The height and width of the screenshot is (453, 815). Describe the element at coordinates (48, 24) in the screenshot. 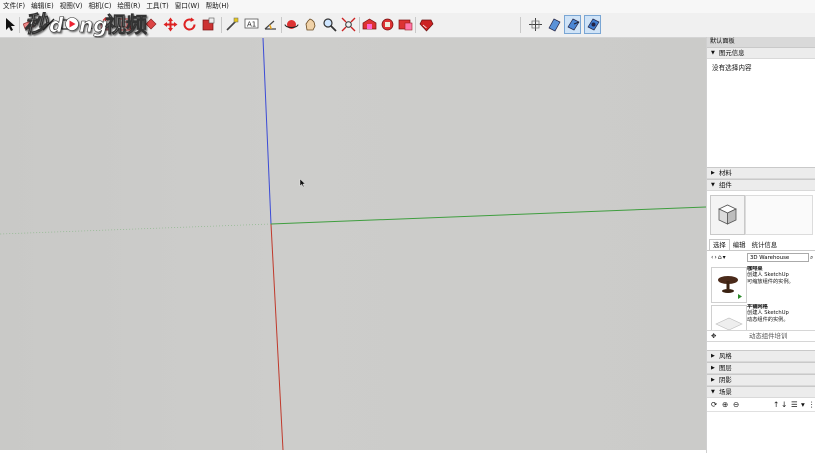

I see `line-tool-icon` at that location.